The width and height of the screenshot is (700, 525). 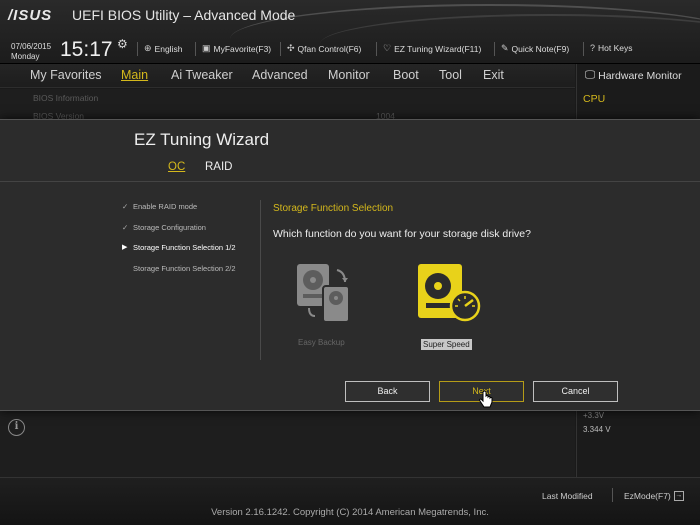 I want to click on note-icon: ✎, so click(x=505, y=48).